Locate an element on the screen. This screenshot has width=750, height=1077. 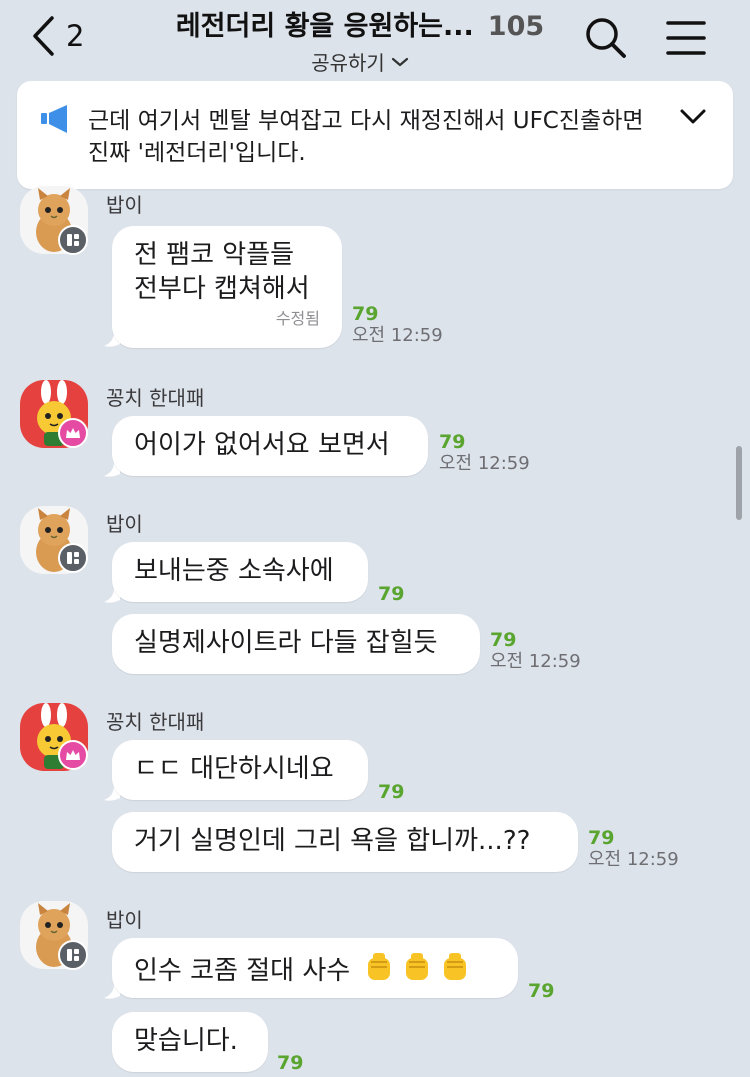
message-text: 어이가 없어서요 보면서 is located at coordinates (262, 445).